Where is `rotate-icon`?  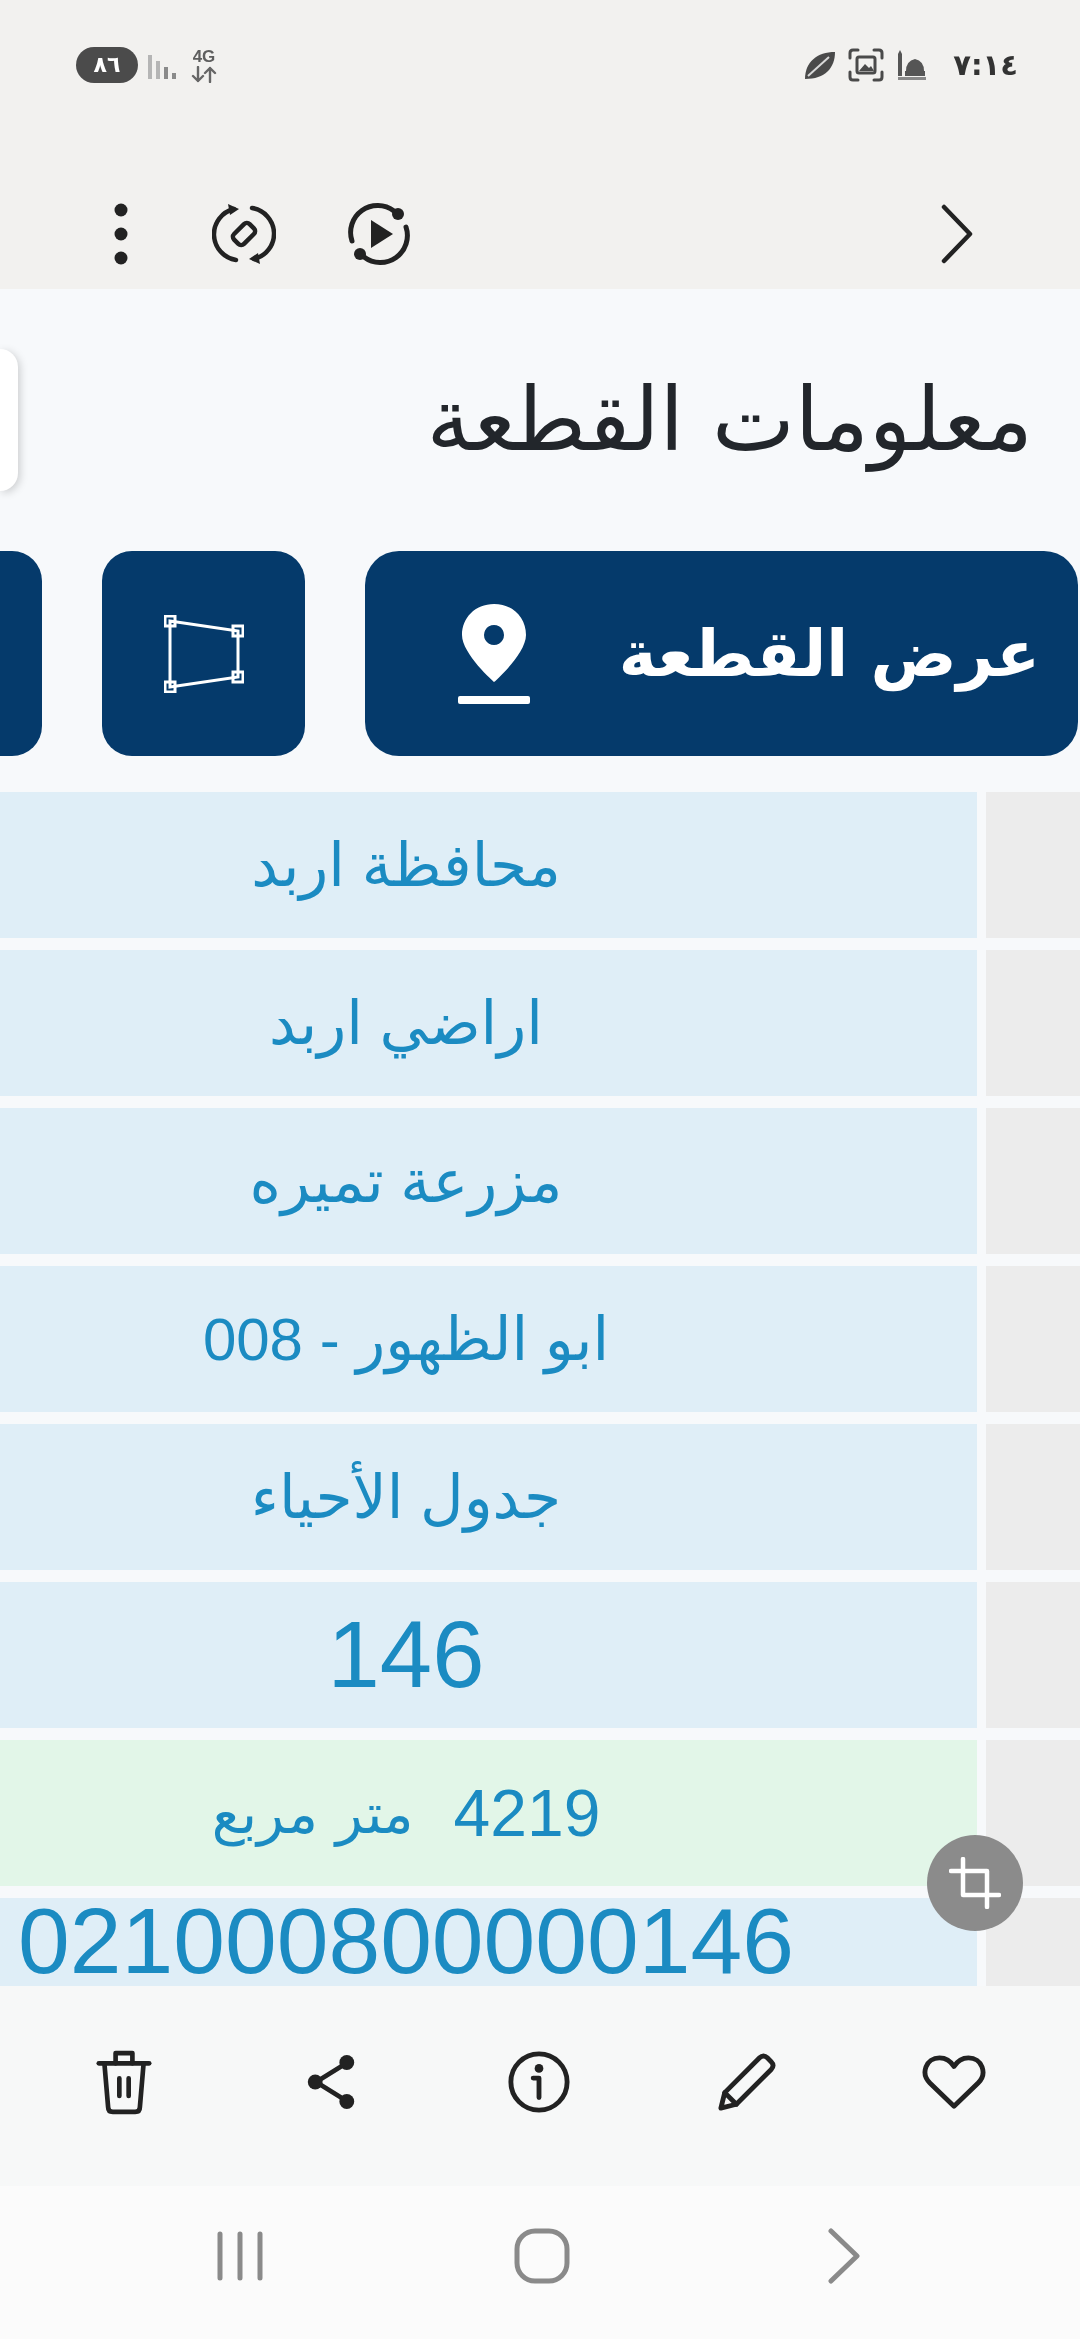
rotate-icon is located at coordinates (244, 234).